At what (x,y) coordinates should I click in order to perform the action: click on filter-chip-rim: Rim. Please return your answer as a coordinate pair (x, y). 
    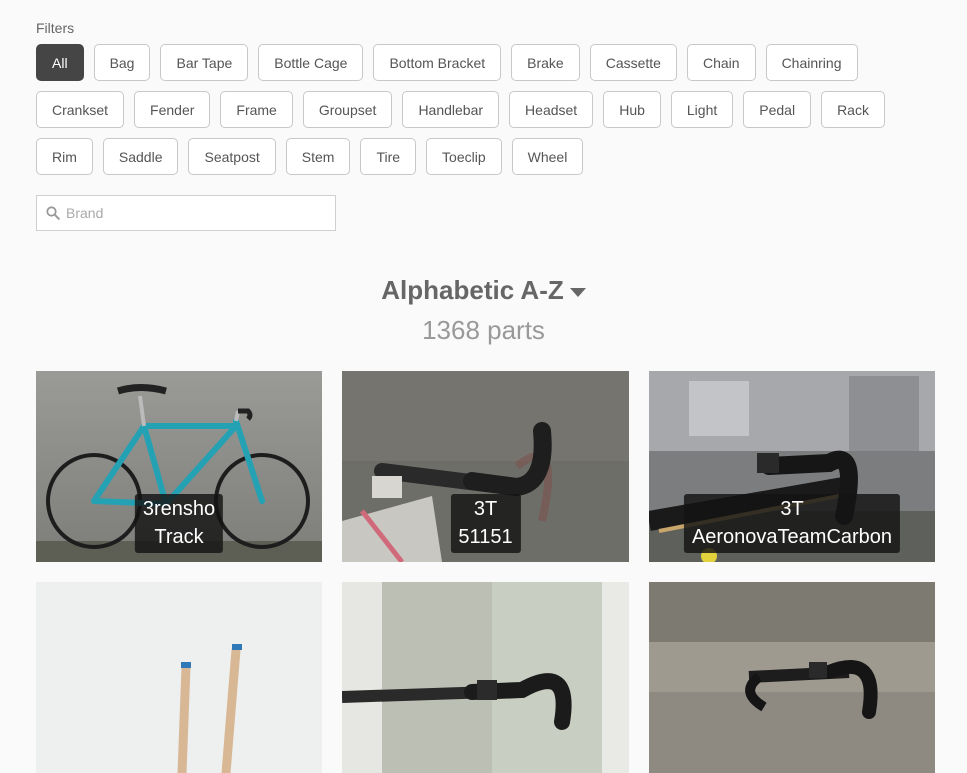
    Looking at the image, I should click on (64, 156).